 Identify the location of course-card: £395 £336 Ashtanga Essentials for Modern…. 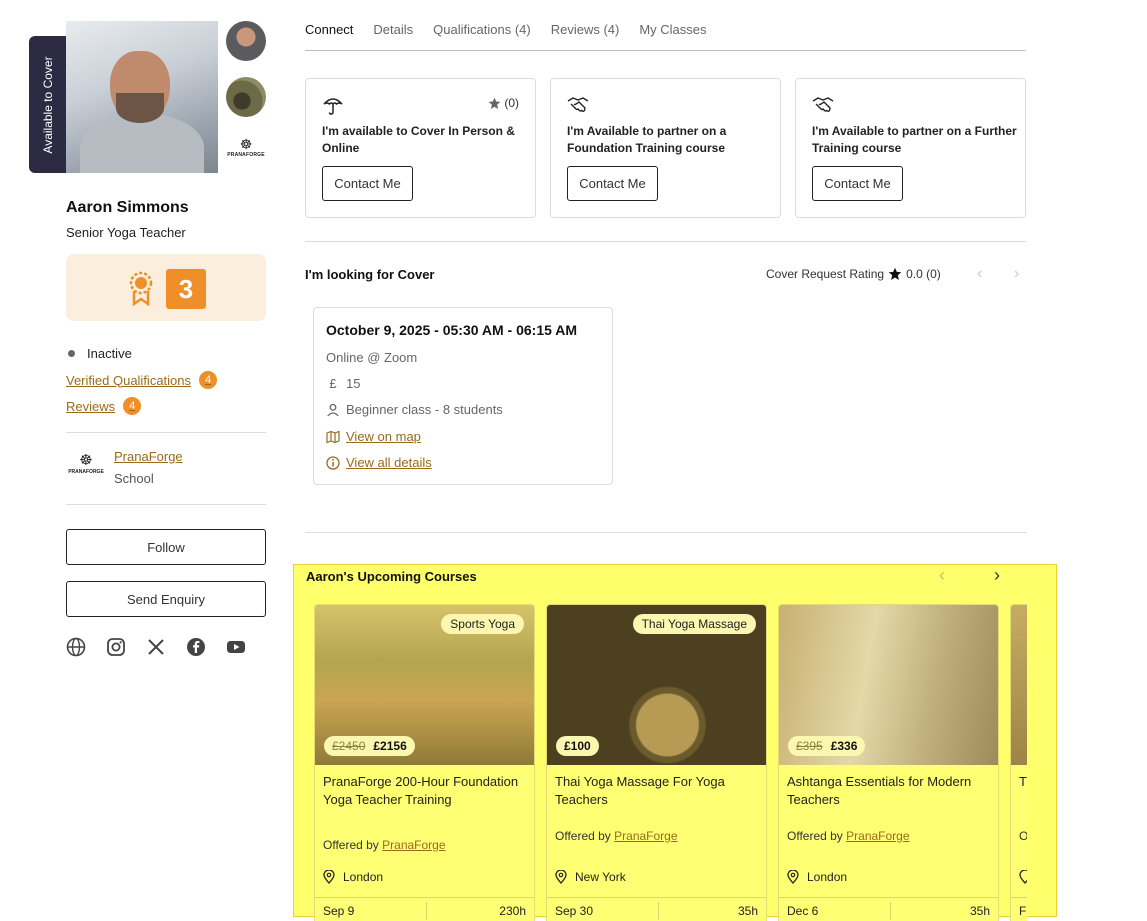
(888, 762).